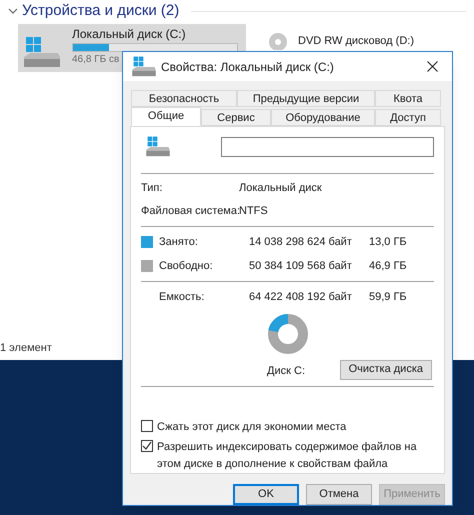  Describe the element at coordinates (287, 456) in the screenshot. I see `checkbox-label: Разрешить индексировать содержимое файлов на этом диске в дополнение к свойствам файла` at that location.